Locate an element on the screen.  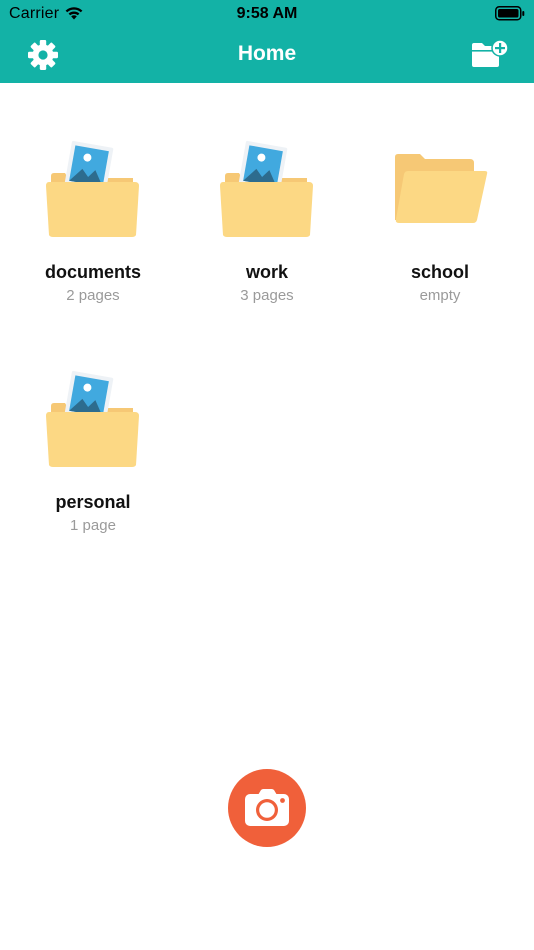
folder-page-count: 2 pages is located at coordinates (93, 295).